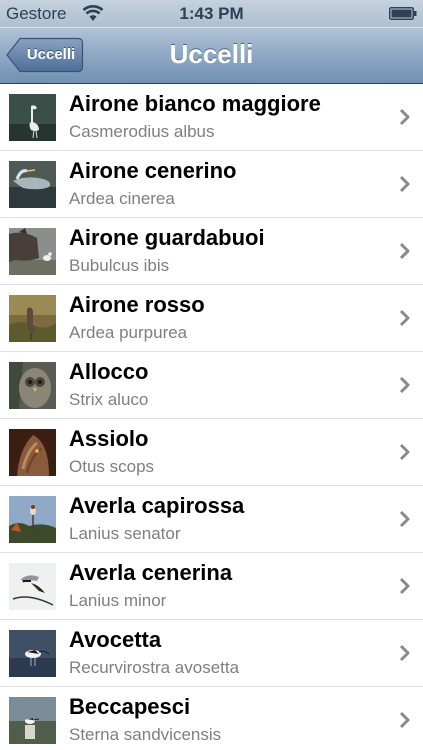  I want to click on bird-latin-name: Bubulcus ibis, so click(119, 265).